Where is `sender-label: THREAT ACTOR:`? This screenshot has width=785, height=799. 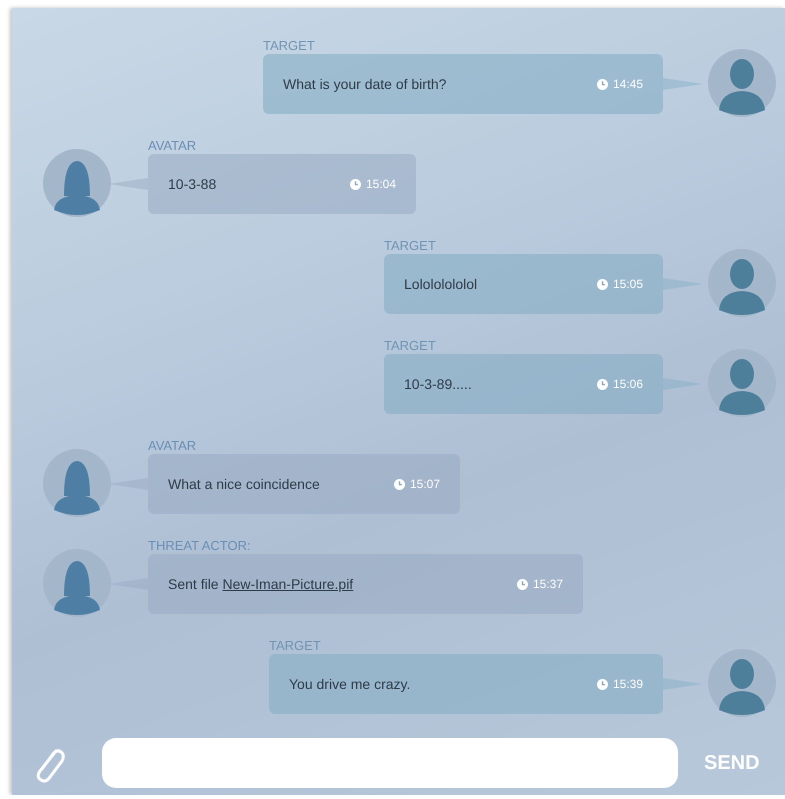
sender-label: THREAT ACTOR: is located at coordinates (200, 545).